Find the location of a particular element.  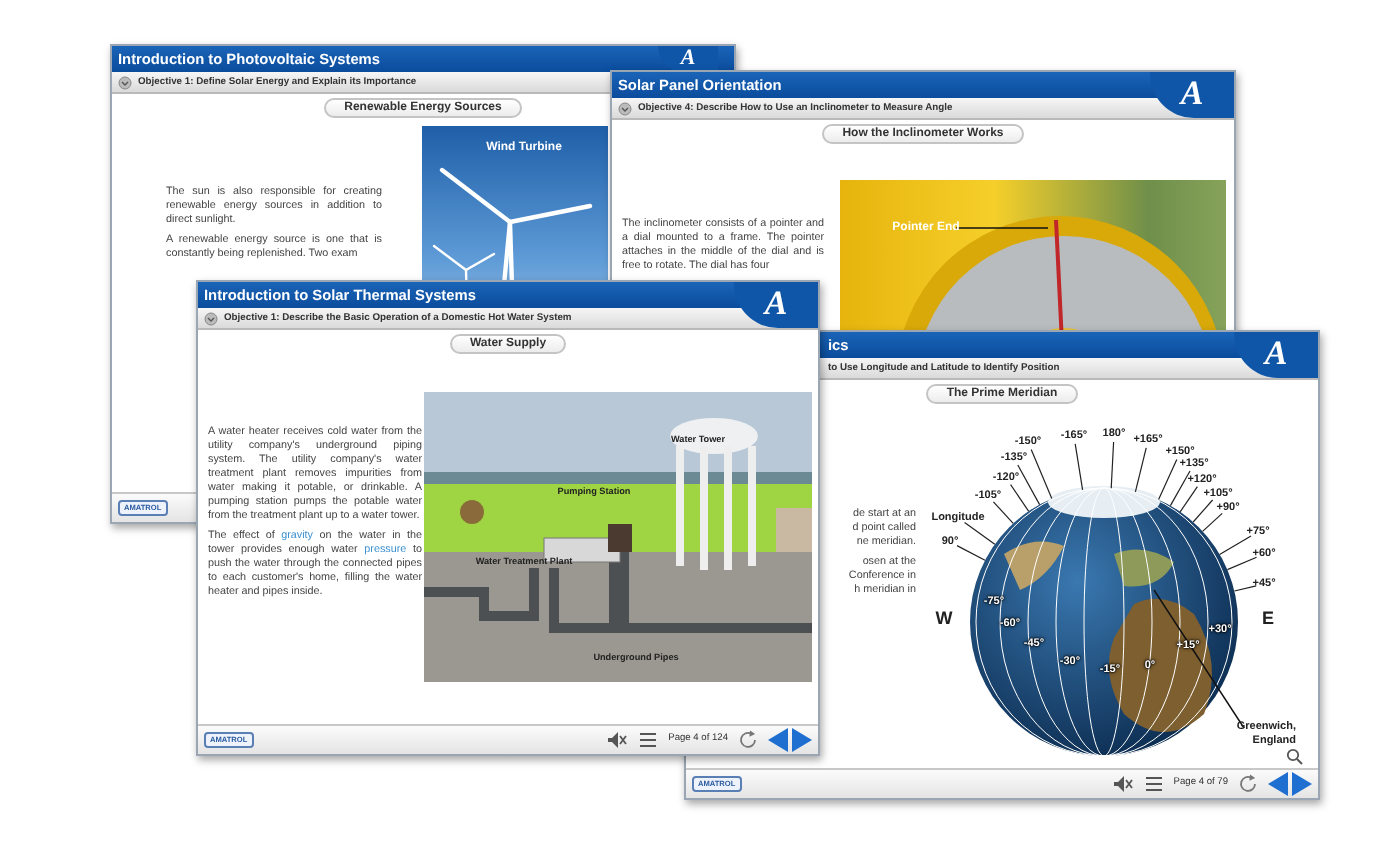

zoom-icon is located at coordinates (1295, 757).